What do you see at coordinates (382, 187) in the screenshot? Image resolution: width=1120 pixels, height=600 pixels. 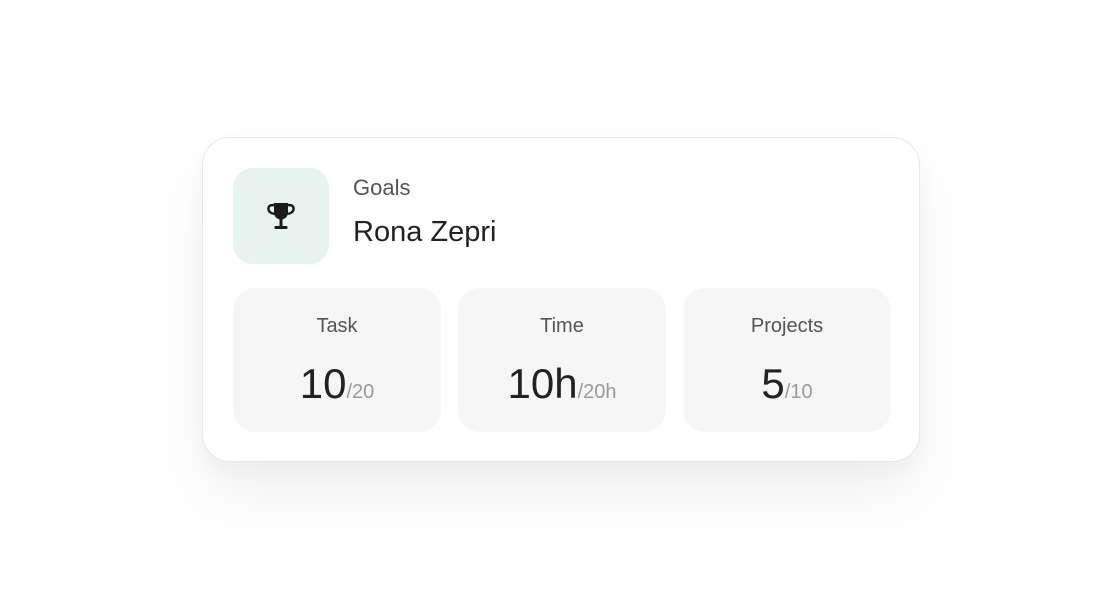 I see `card-kicker: Goals` at bounding box center [382, 187].